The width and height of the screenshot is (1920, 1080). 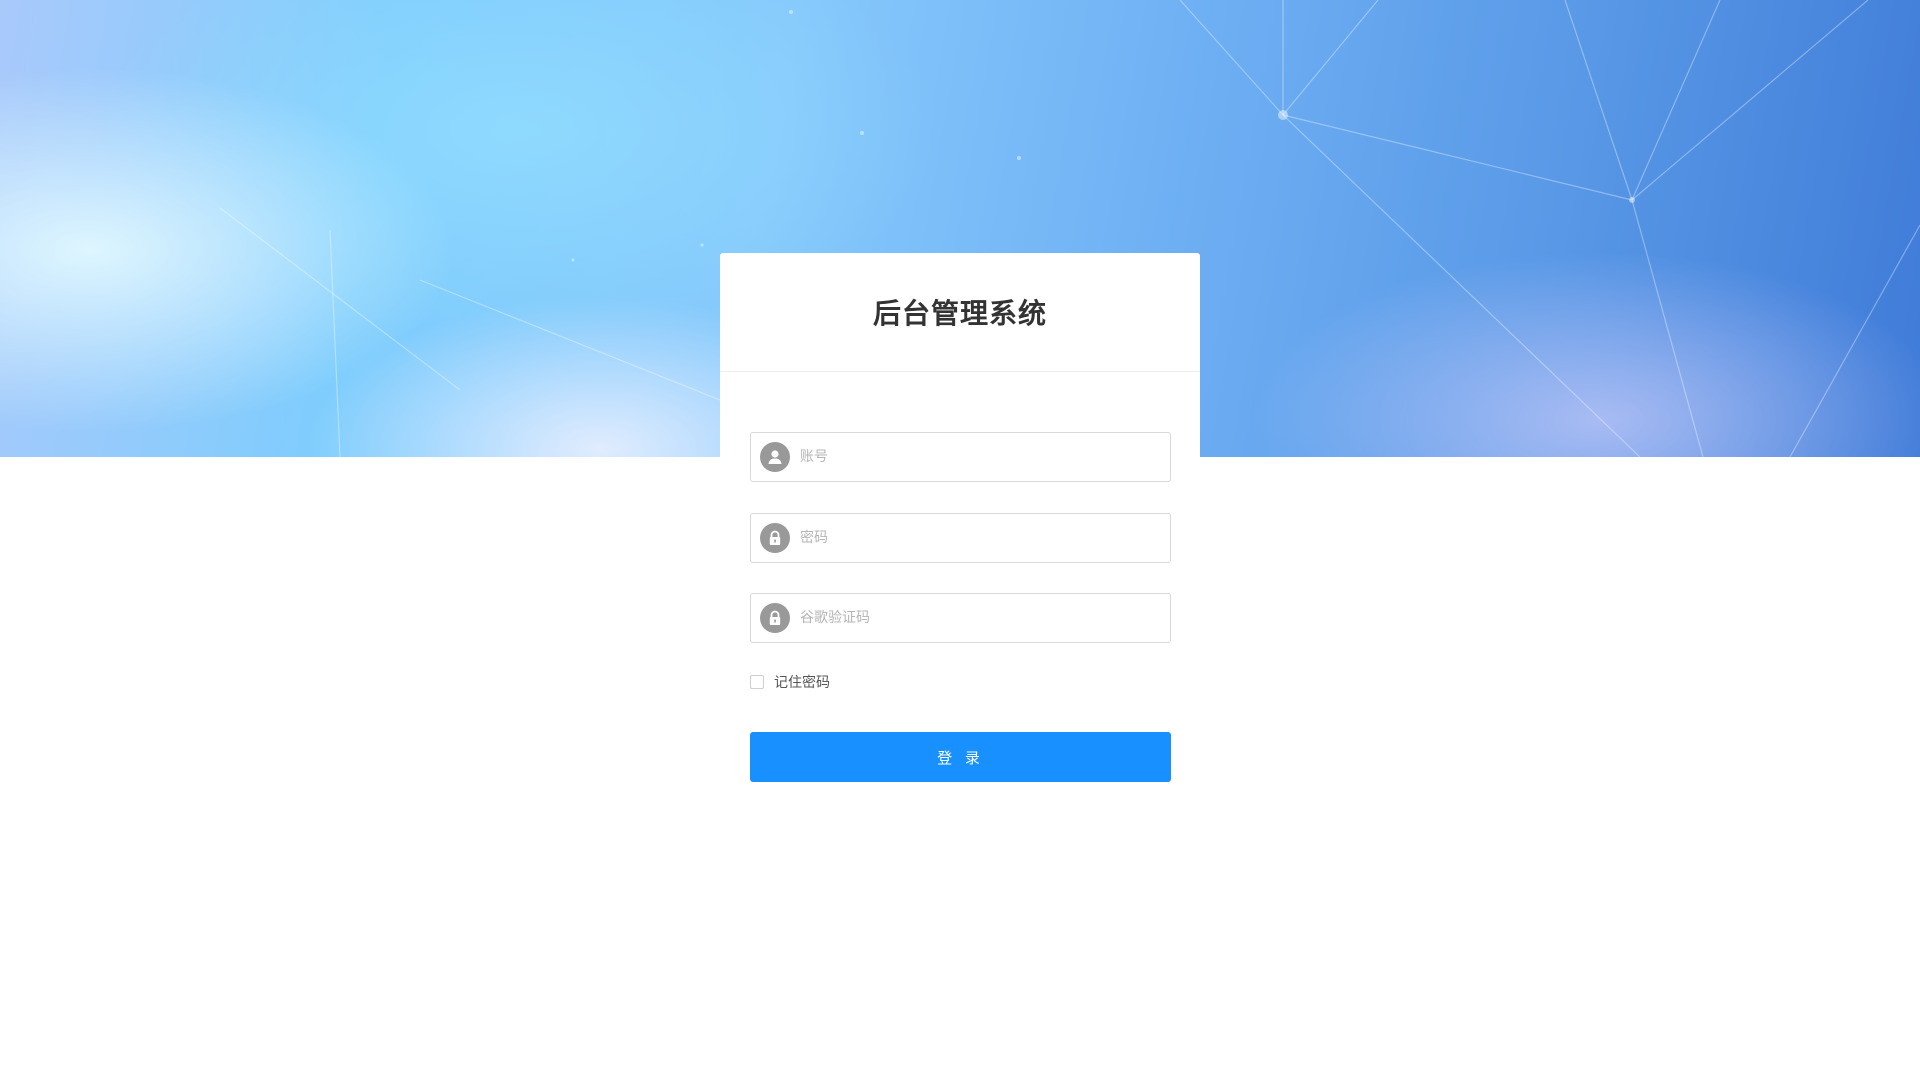 What do you see at coordinates (960, 757) in the screenshot?
I see `login-button: 登 录` at bounding box center [960, 757].